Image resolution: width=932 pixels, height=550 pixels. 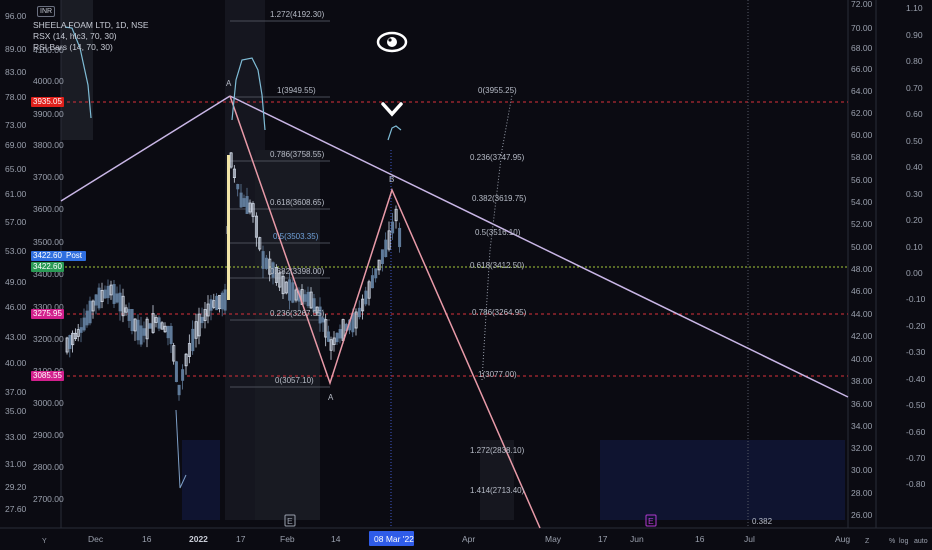 What do you see at coordinates (16, 282) in the screenshot?
I see `svg-text: 49.00` at bounding box center [16, 282].